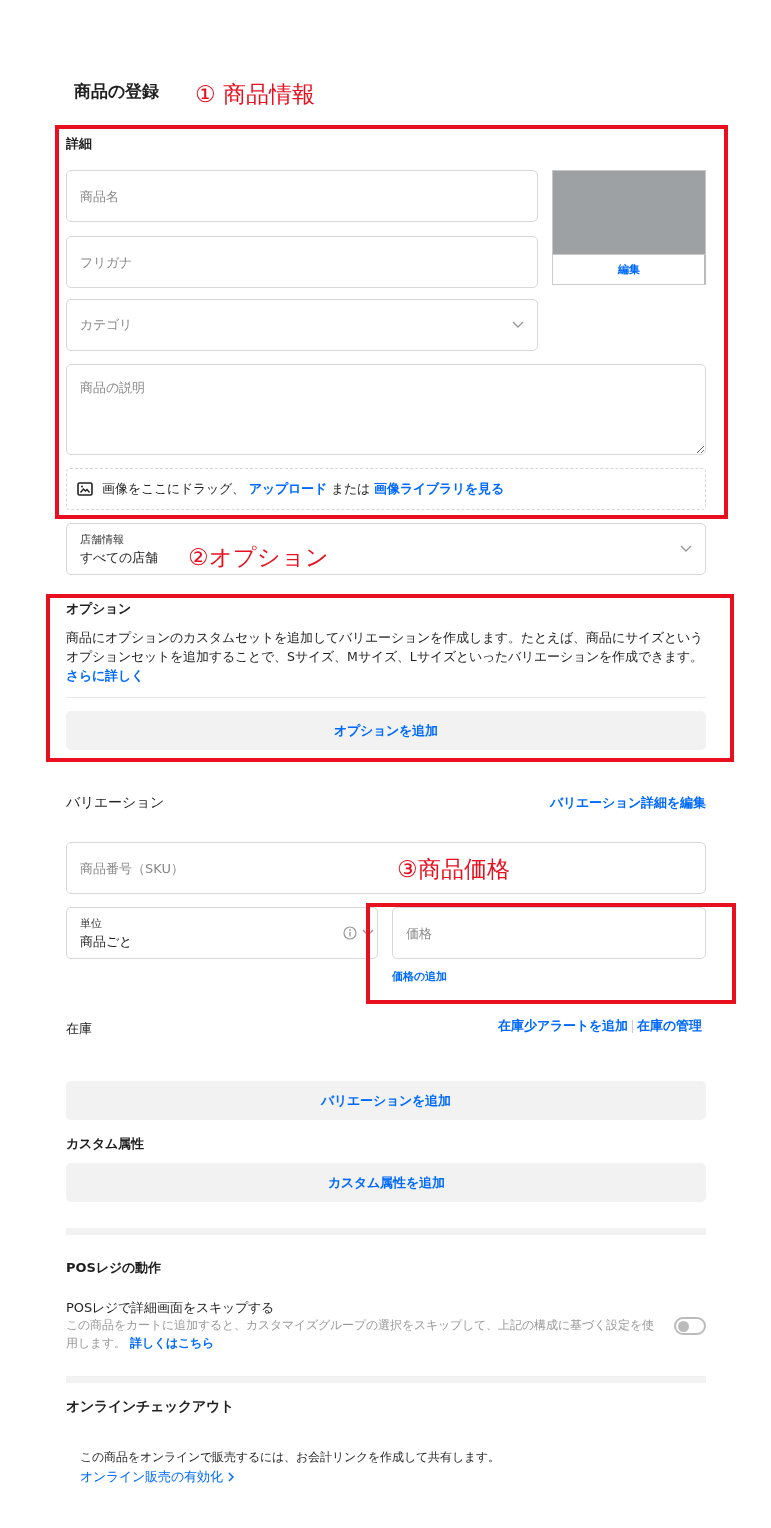 This screenshot has height=1528, width=771. I want to click on toggle-switch, so click(690, 1325).